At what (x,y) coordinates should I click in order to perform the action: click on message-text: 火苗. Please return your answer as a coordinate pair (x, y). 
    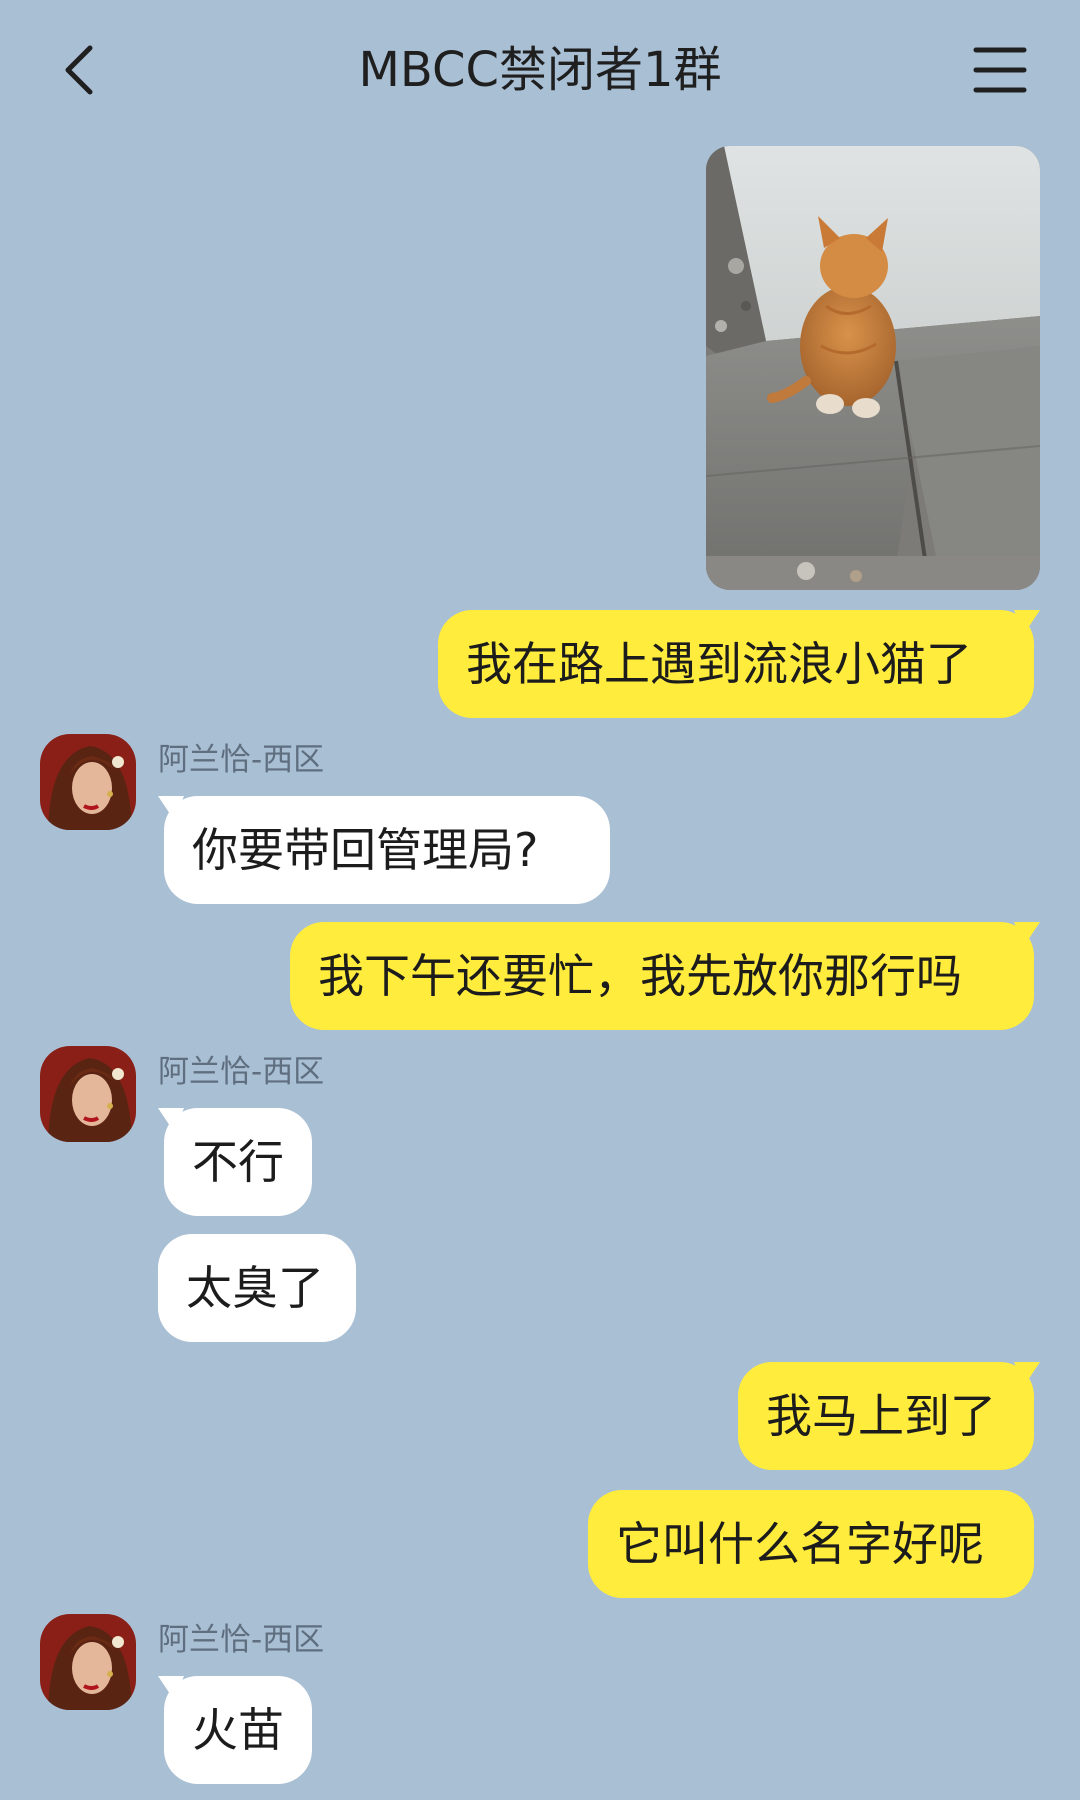
    Looking at the image, I should click on (238, 1730).